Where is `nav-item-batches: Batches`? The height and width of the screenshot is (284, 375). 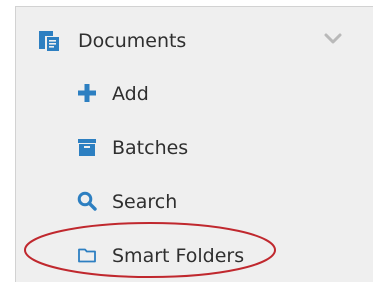 nav-item-batches: Batches is located at coordinates (187, 147).